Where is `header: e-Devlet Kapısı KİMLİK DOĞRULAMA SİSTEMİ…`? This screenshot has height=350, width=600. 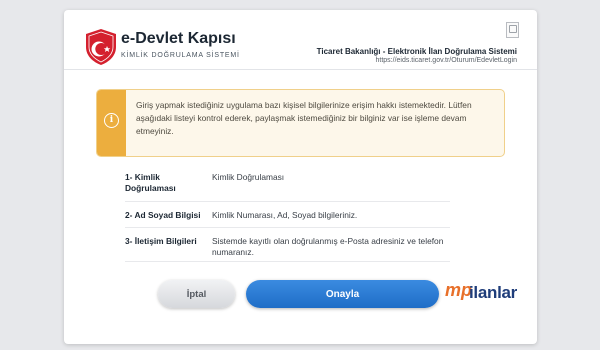 header: e-Devlet Kapısı KİMLİK DOĞRULAMA SİSTEMİ… is located at coordinates (300, 40).